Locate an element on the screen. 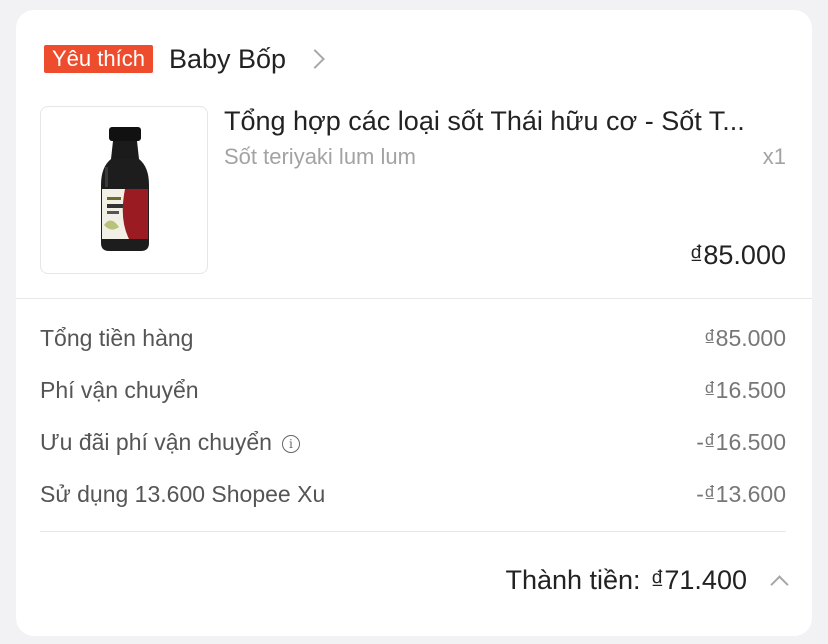 The width and height of the screenshot is (828, 644). total-value: ₫71.400 is located at coordinates (698, 579).